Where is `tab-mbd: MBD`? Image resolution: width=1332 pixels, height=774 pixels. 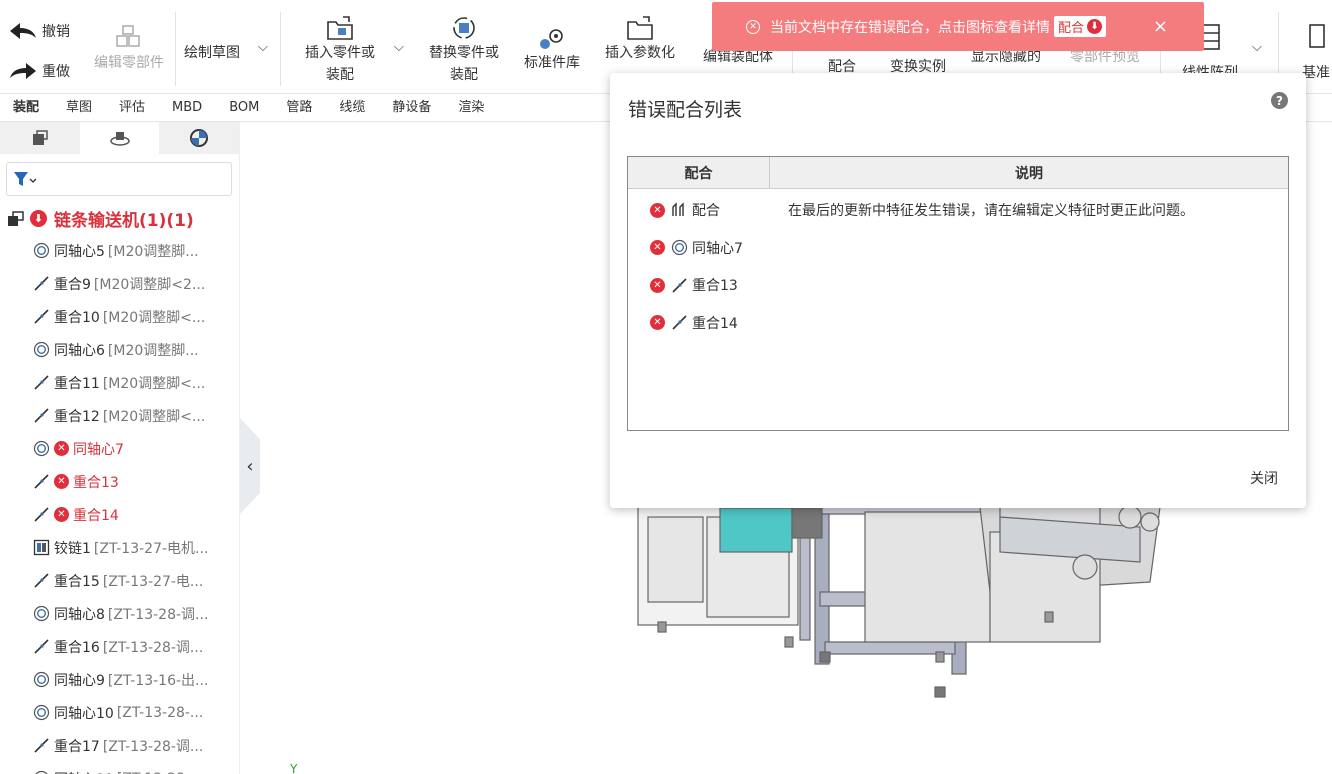 tab-mbd: MBD is located at coordinates (187, 108).